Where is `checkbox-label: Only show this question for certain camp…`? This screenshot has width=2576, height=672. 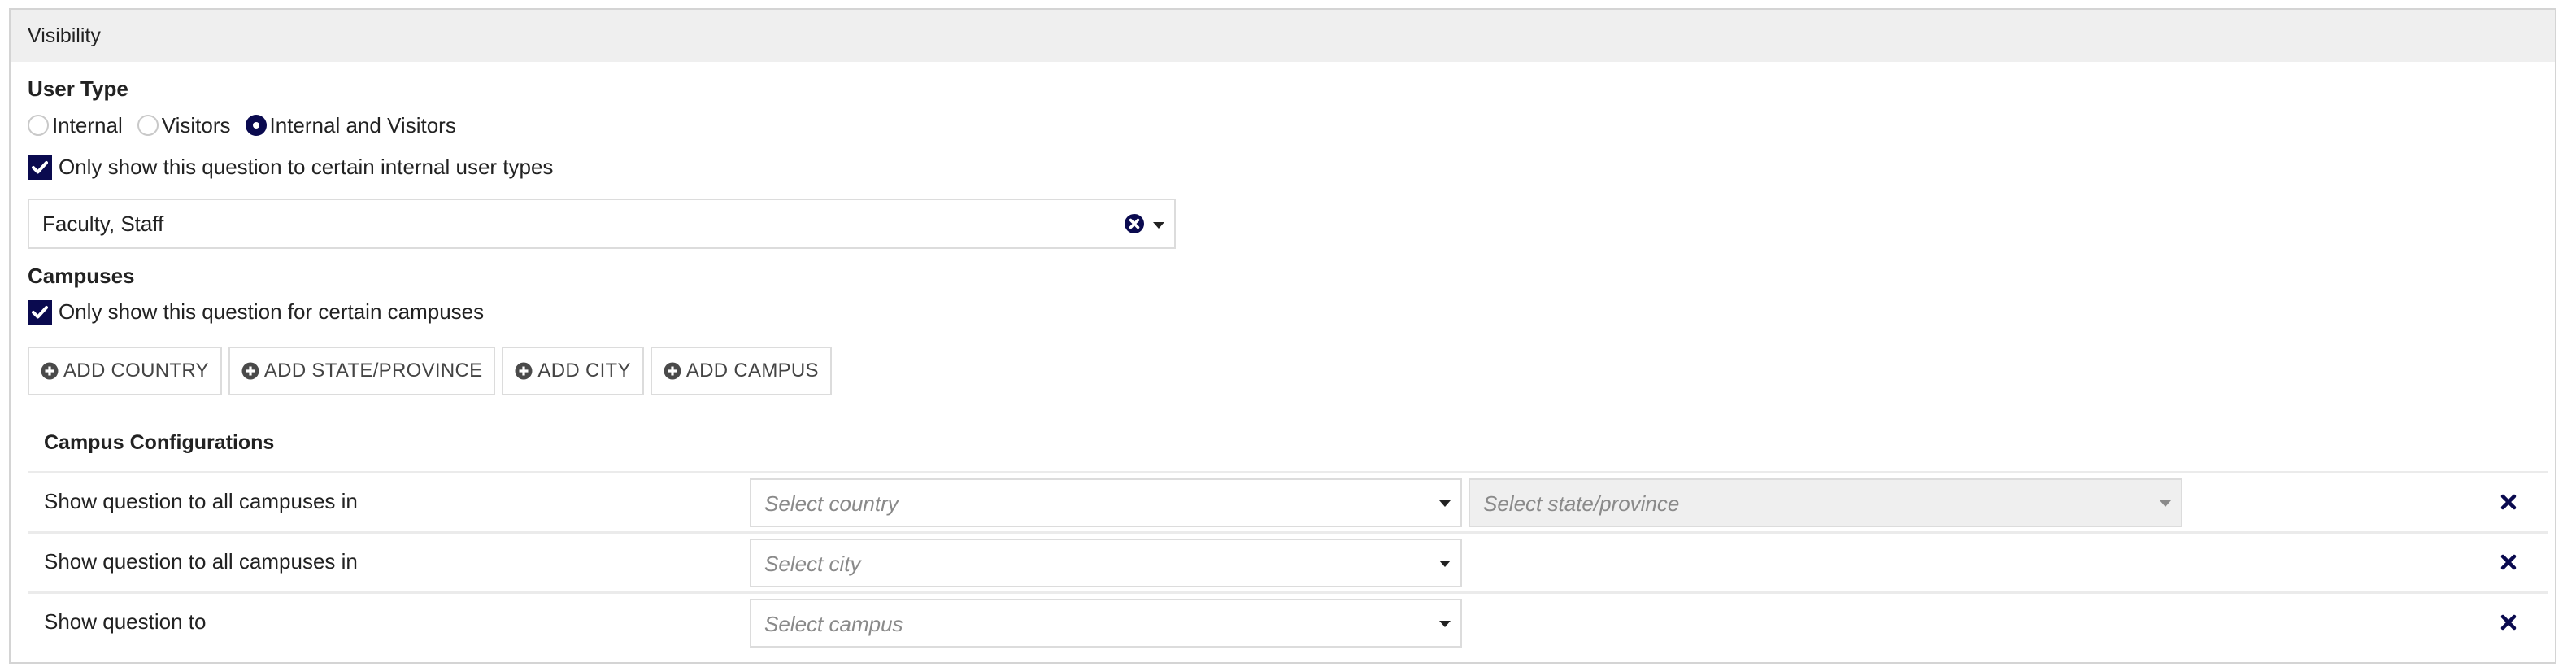
checkbox-label: Only show this question for certain camp… is located at coordinates (272, 312).